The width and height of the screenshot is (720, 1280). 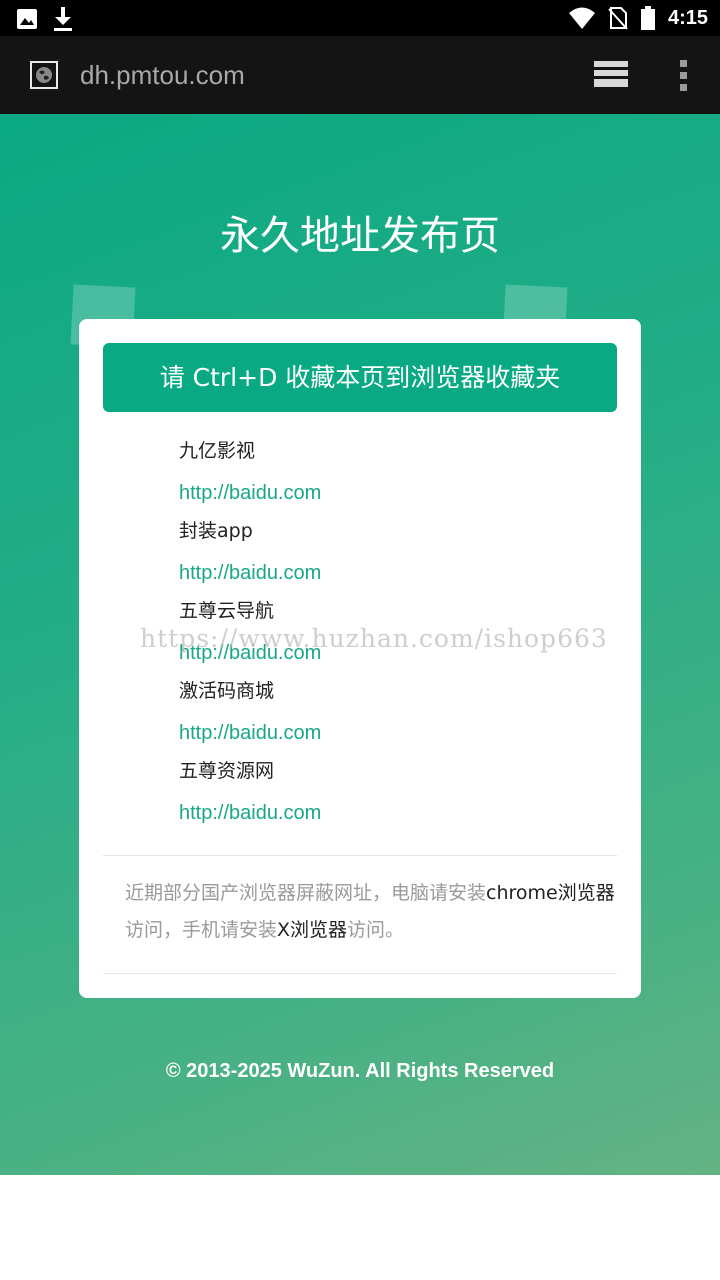 I want to click on status-time: 4:15, so click(x=687, y=18).